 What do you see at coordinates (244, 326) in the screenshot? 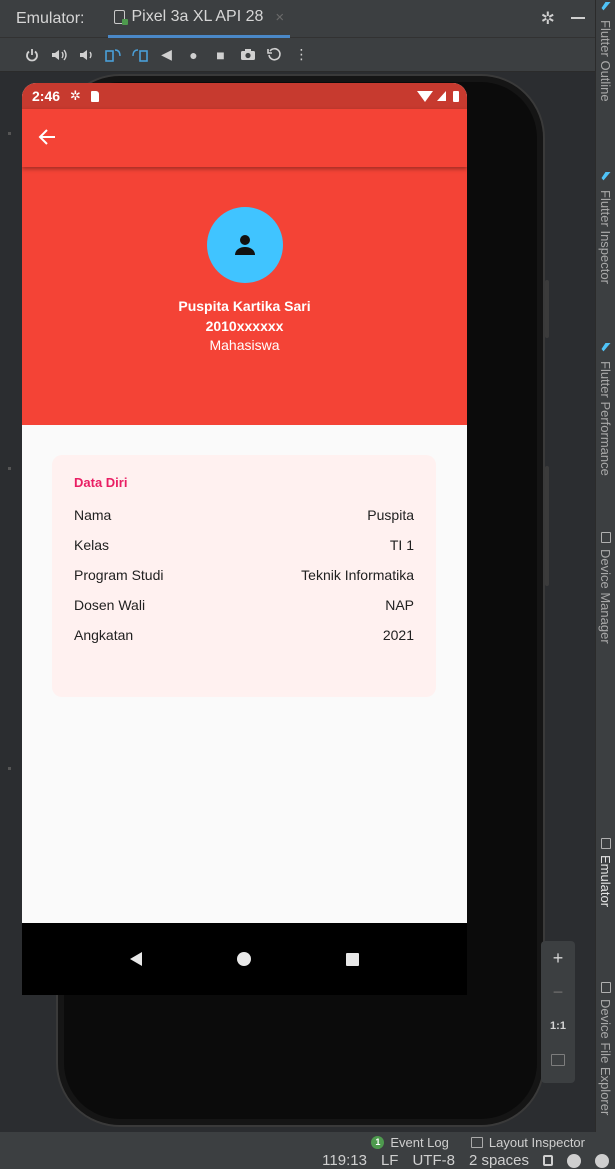
I see `profile-nim: 2010xxxxxx` at bounding box center [244, 326].